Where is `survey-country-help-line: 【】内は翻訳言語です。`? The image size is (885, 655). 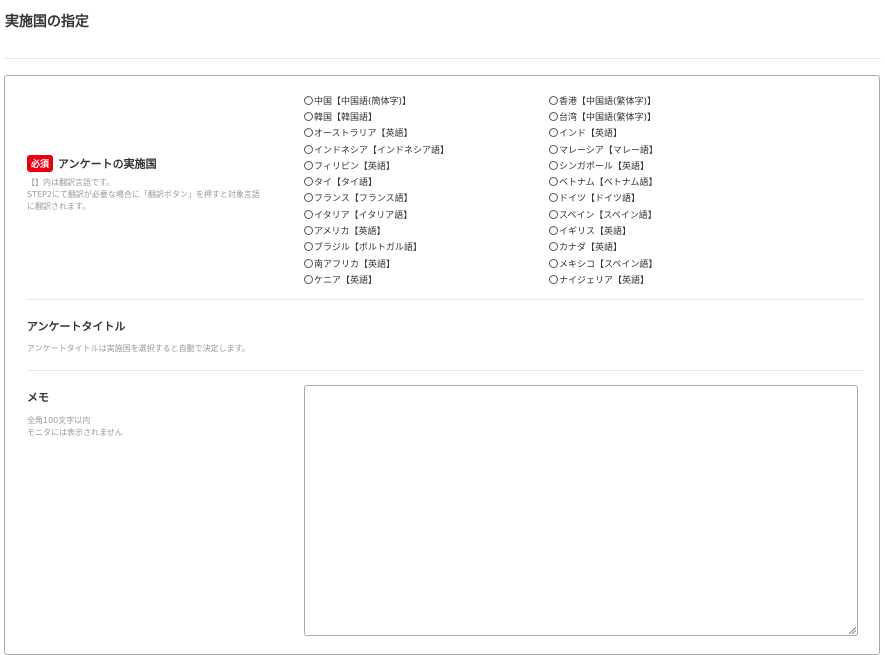 survey-country-help-line: 【】内は翻訳言語です。 is located at coordinates (71, 182).